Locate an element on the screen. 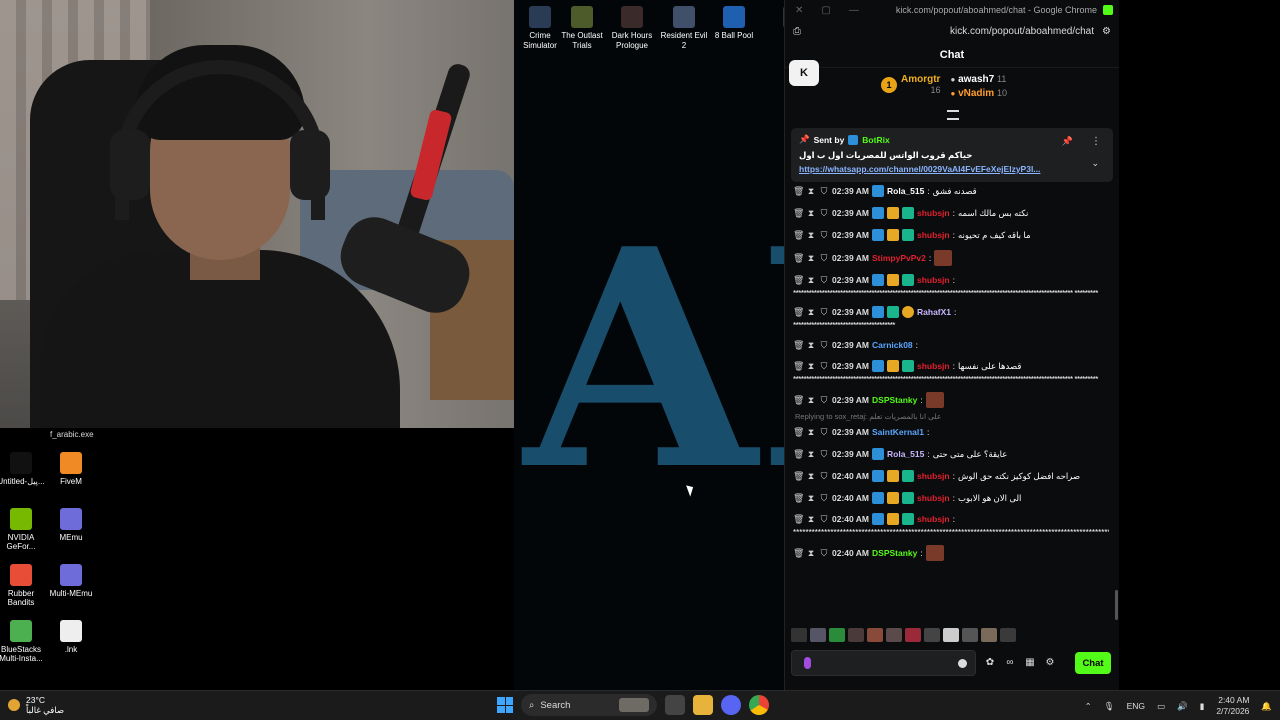  chat-message: 🗑 ⧗ ⛉ 02:39 AM SaintKernal1: is located at coordinates (951, 432).